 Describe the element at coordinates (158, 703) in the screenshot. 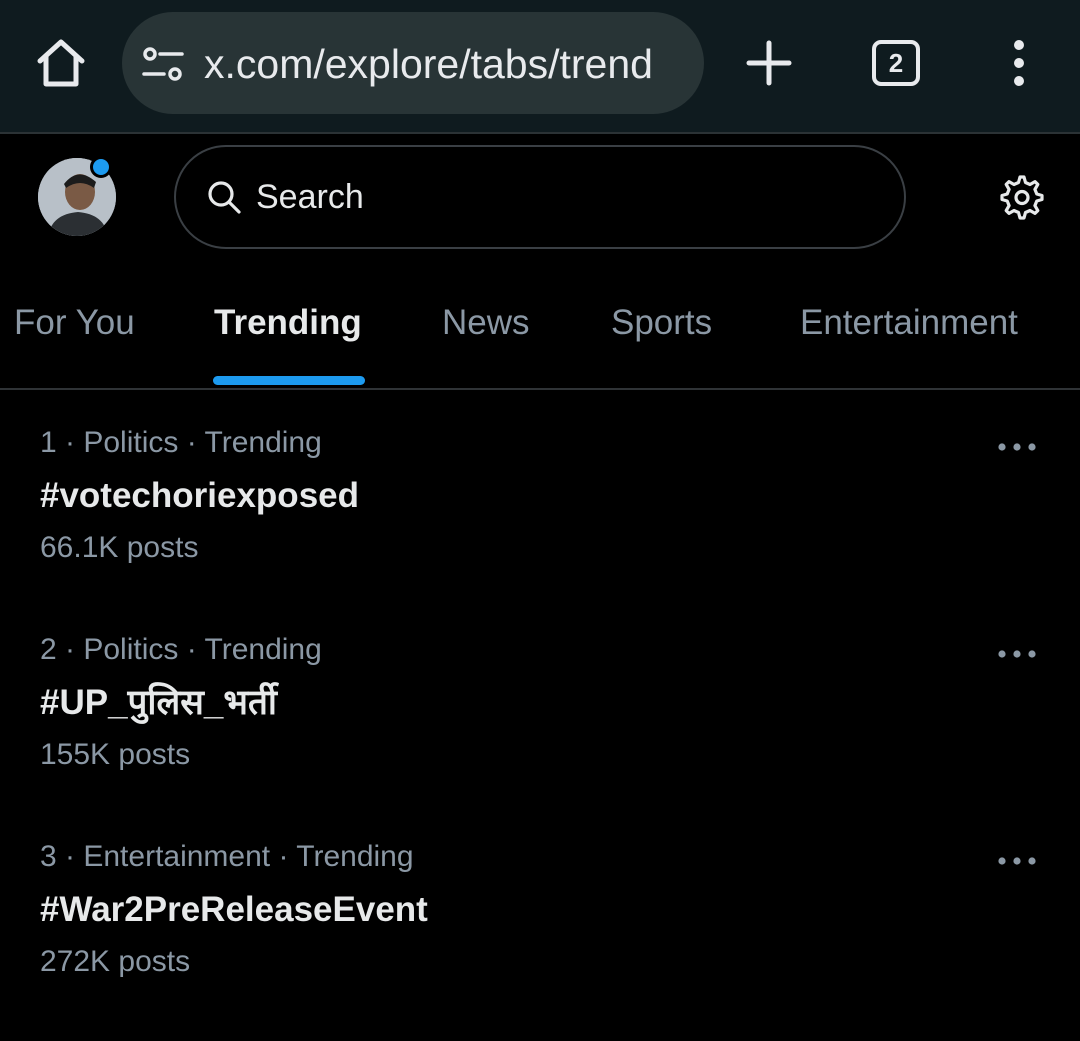

I see `trend-title: #UP_पुलिस_भर्ती` at that location.